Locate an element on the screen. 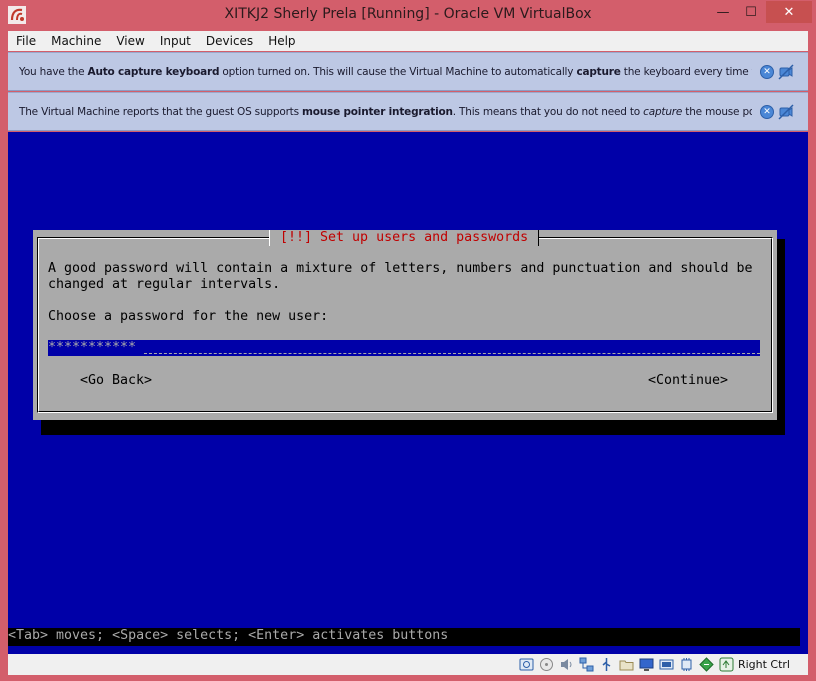  menu-help: Help is located at coordinates (281, 41).